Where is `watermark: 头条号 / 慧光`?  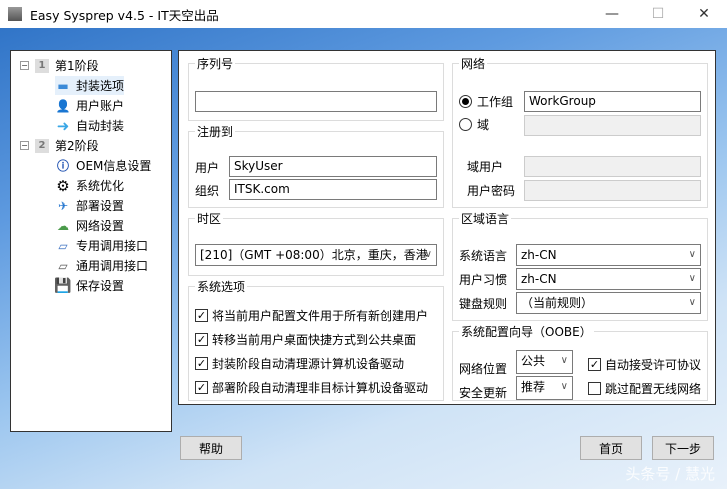
watermark: 头条号 / 慧光 is located at coordinates (670, 474).